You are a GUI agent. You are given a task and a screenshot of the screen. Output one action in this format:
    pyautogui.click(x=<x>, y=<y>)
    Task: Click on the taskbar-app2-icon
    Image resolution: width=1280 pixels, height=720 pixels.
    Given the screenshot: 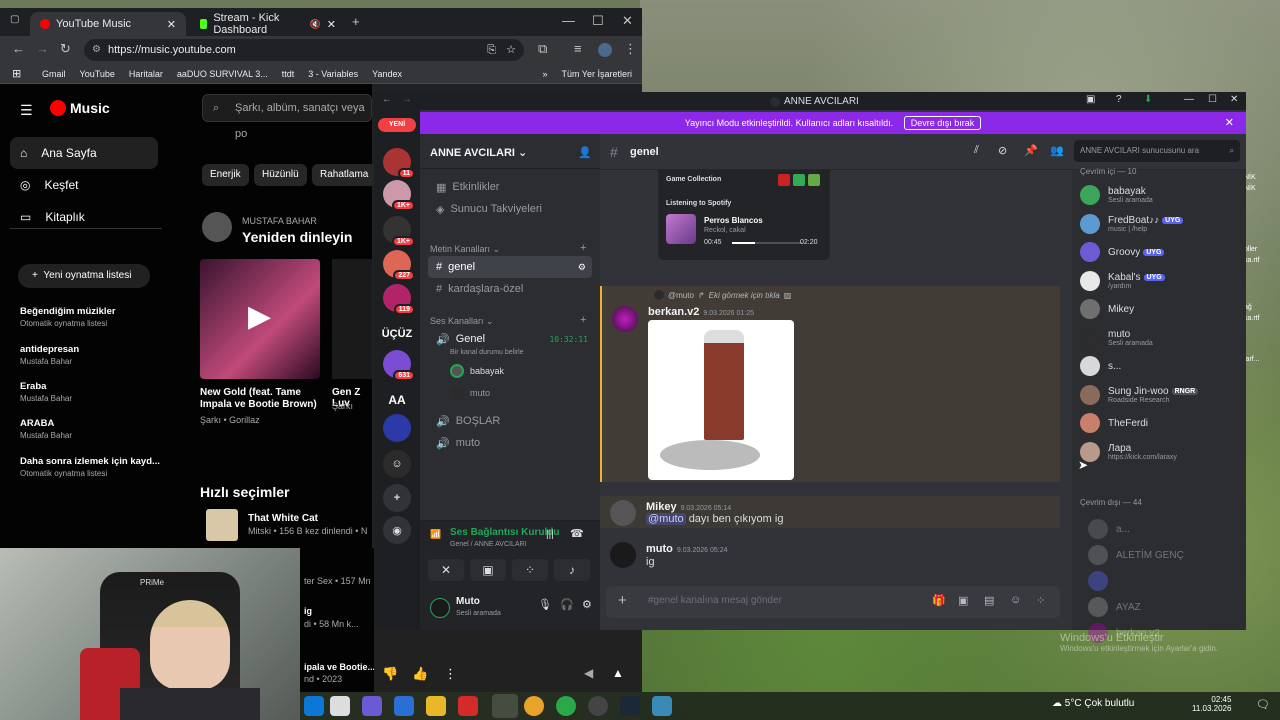 What is the action you would take?
    pyautogui.click(x=662, y=706)
    